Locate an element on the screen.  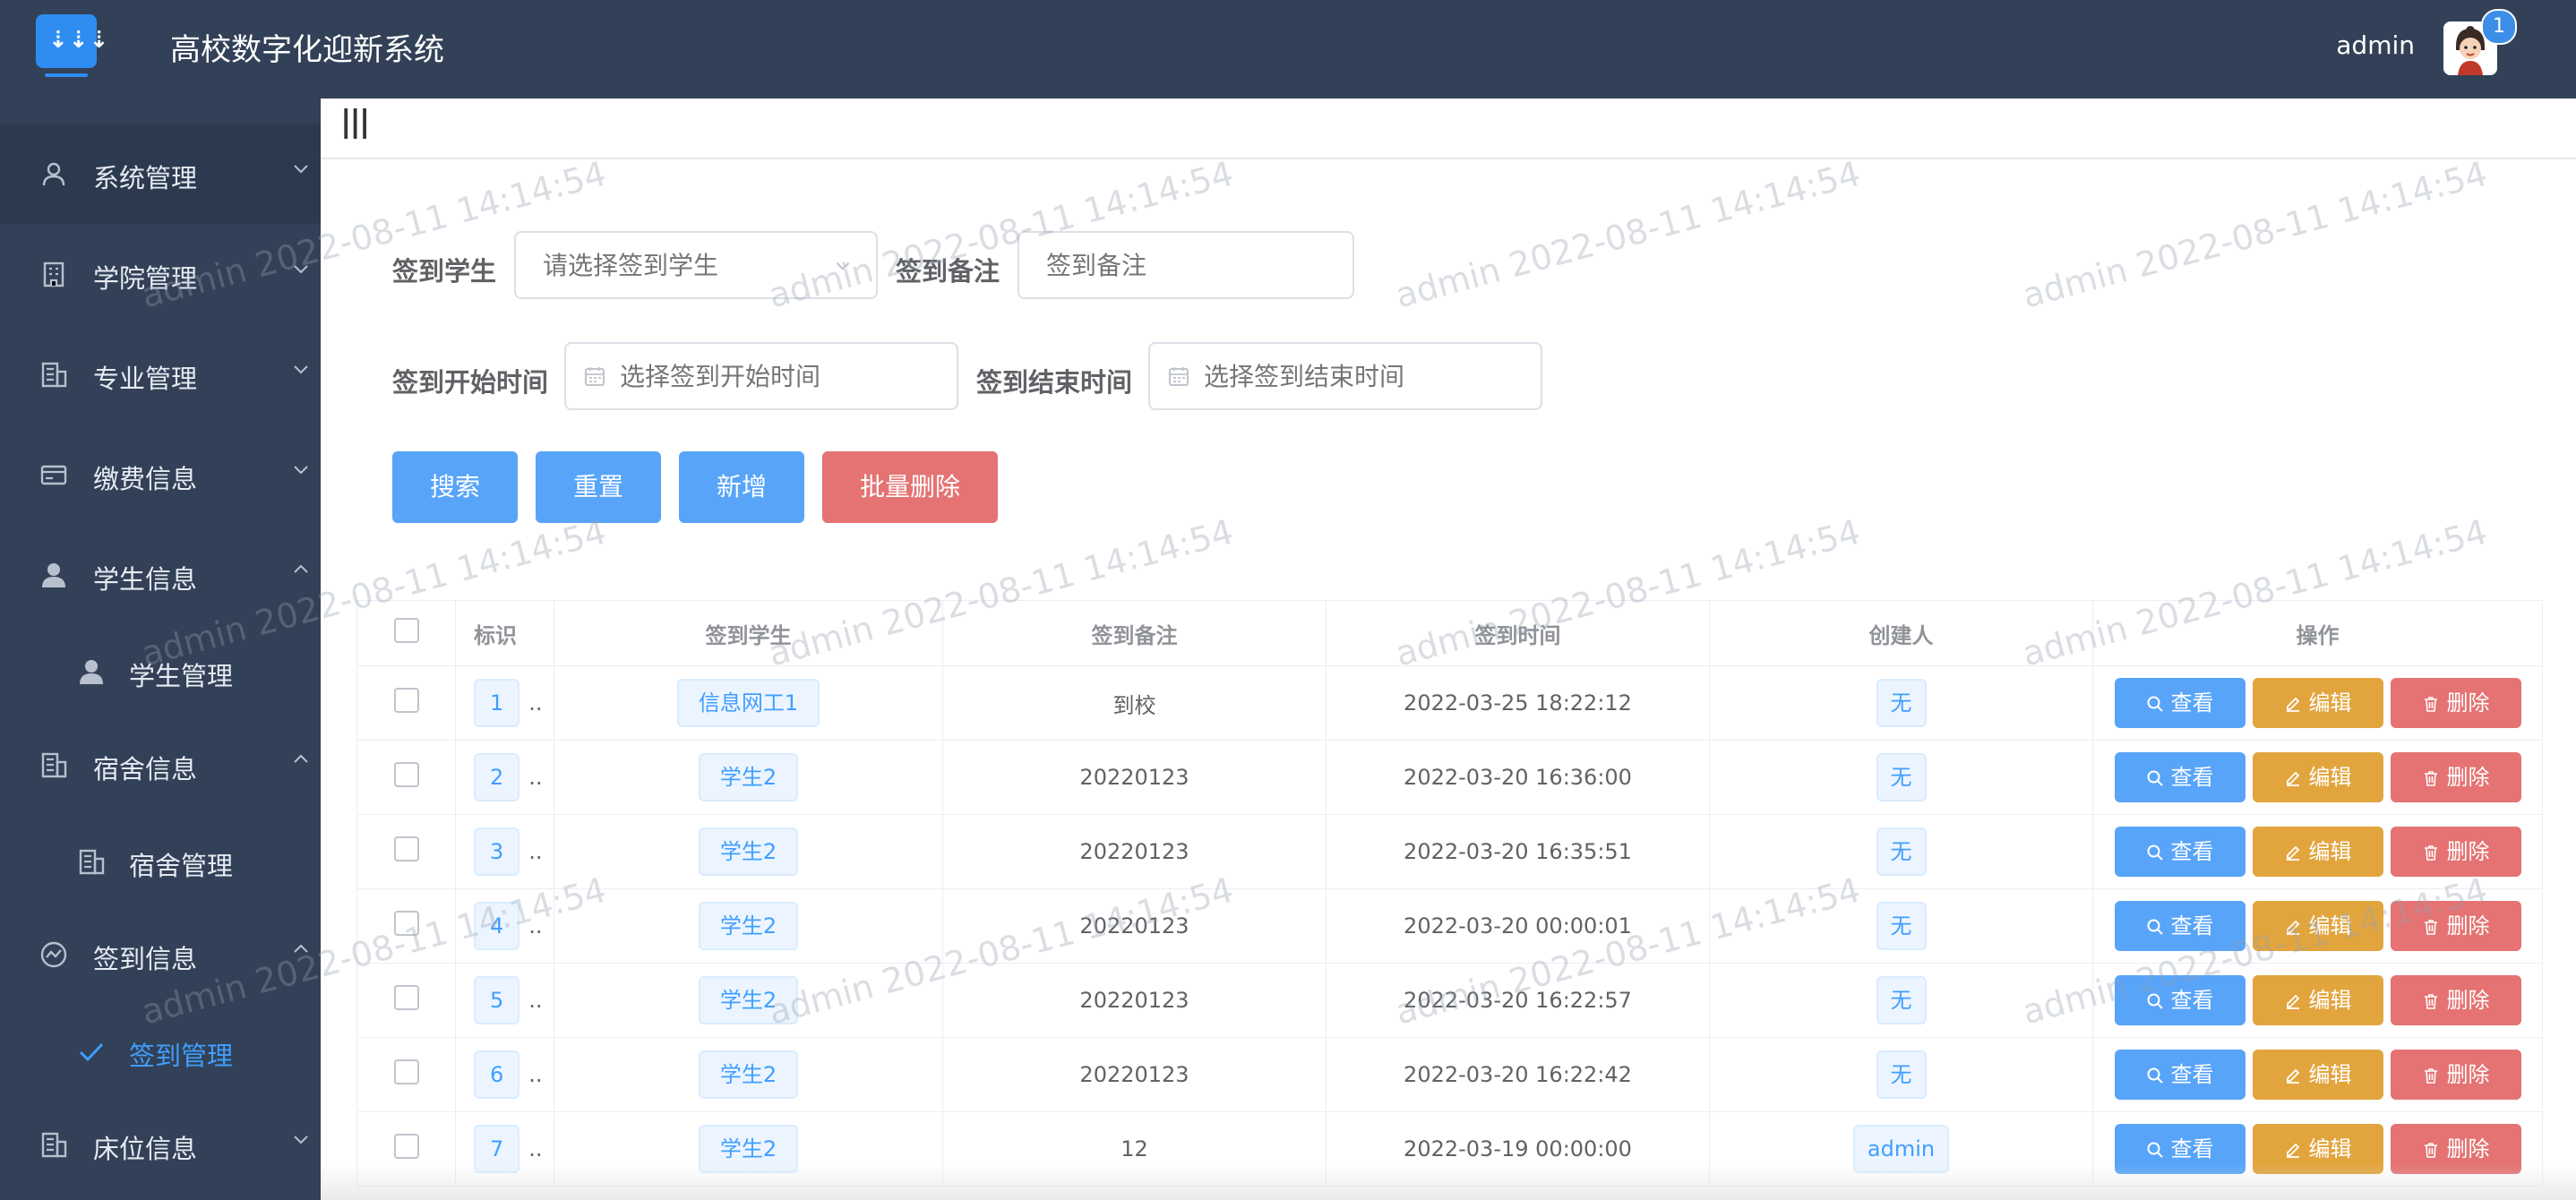
reset-button: 重置 is located at coordinates (598, 487).